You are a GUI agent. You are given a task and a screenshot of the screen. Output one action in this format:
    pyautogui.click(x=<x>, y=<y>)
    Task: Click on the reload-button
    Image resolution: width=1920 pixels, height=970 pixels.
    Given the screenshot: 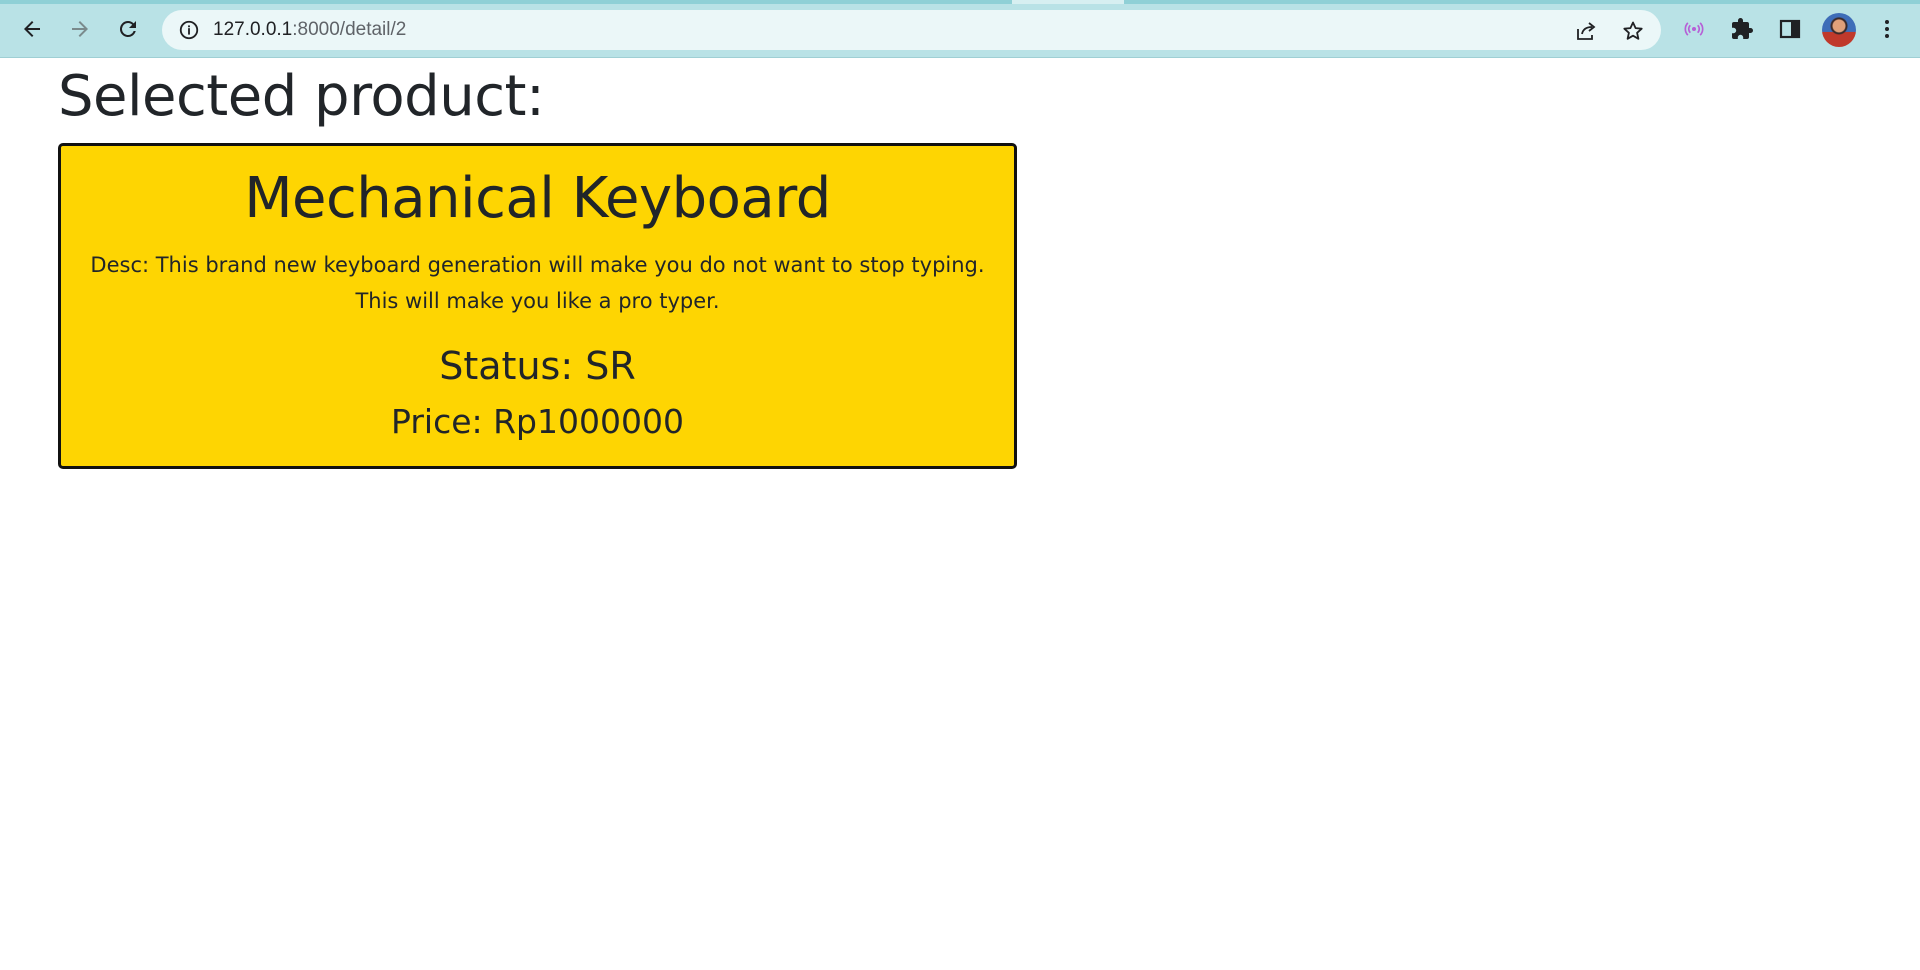 What is the action you would take?
    pyautogui.click(x=128, y=29)
    